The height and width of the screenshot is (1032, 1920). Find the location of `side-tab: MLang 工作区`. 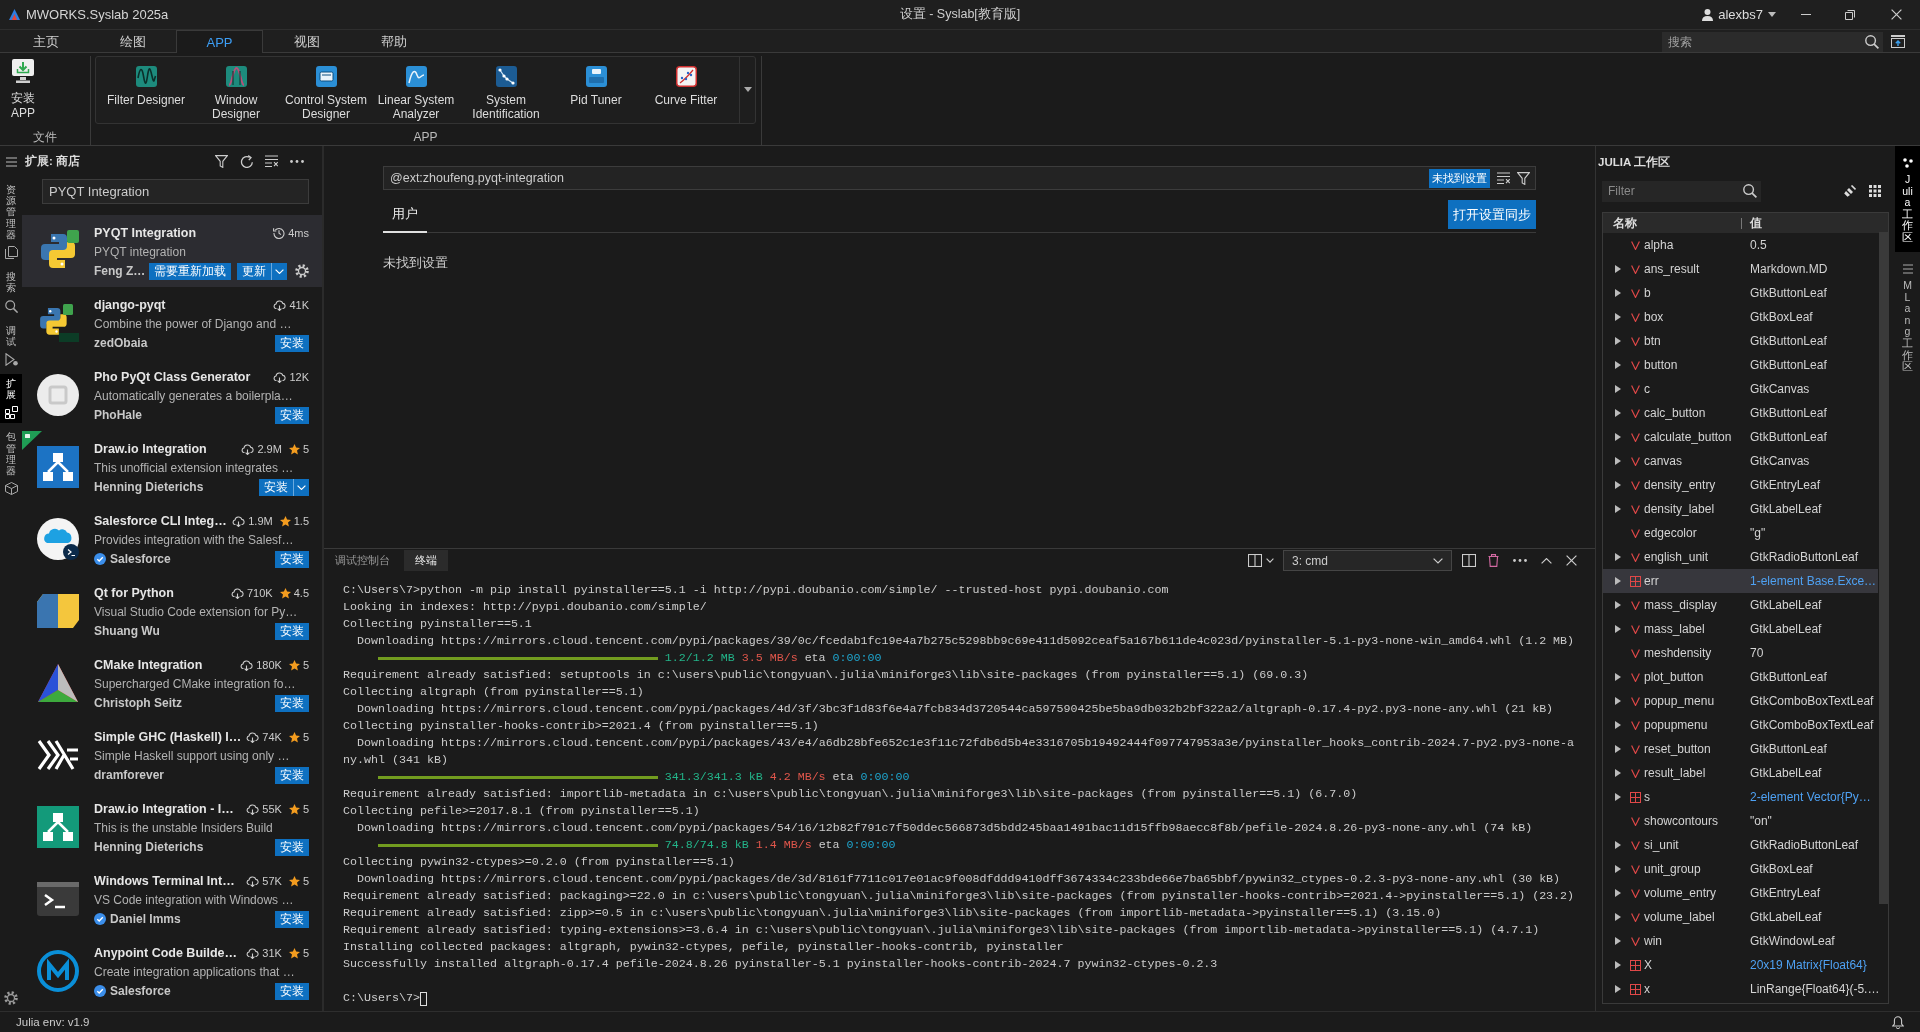

side-tab: MLang 工作区 is located at coordinates (1907, 317).